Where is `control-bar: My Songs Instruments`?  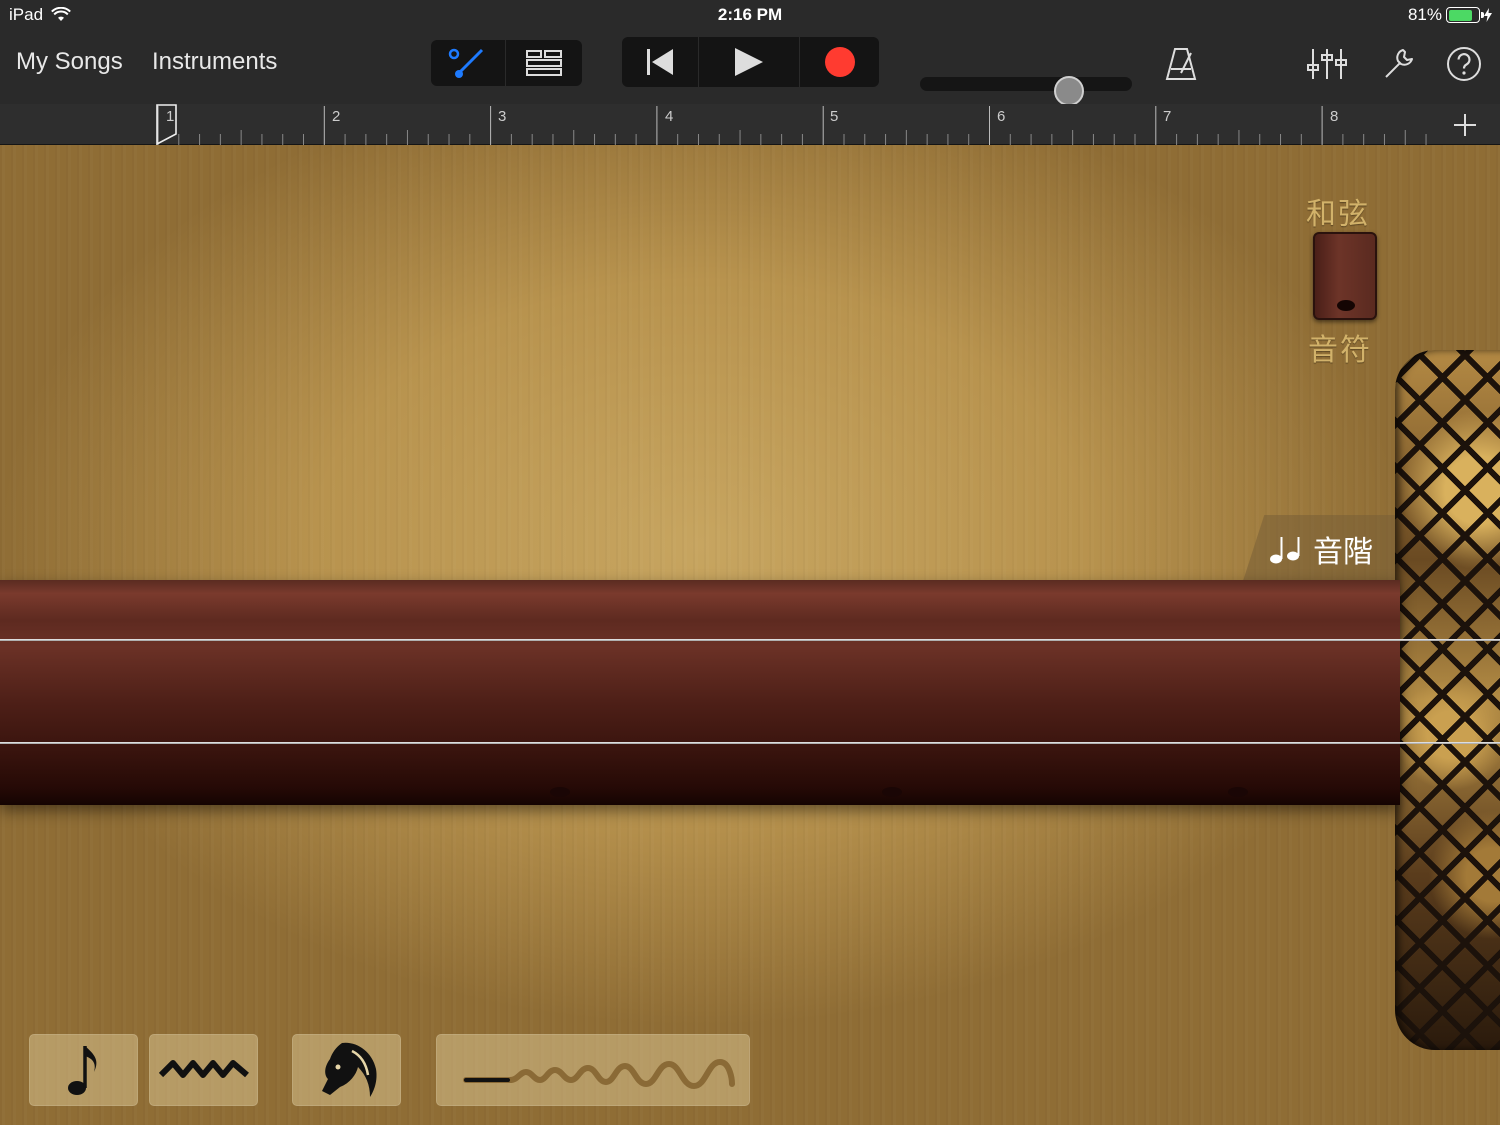
control-bar: My Songs Instruments is located at coordinates (750, 68).